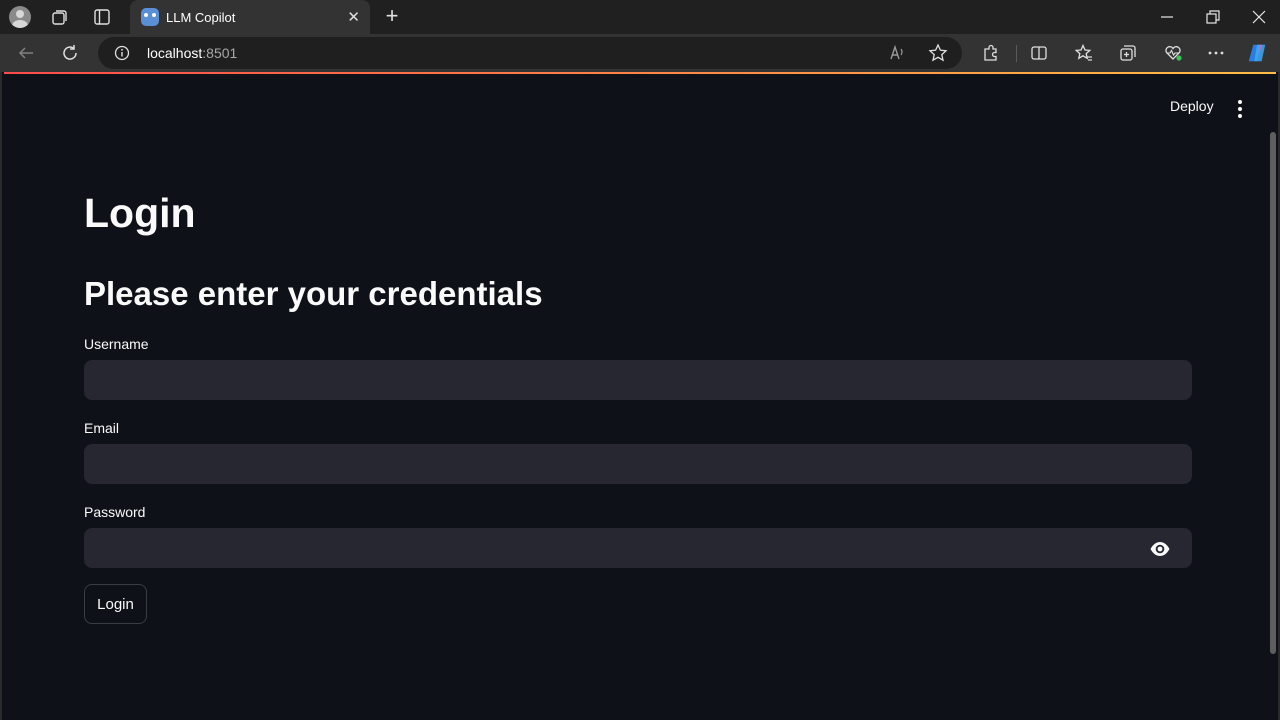 The image size is (1280, 720). What do you see at coordinates (1273, 393) in the screenshot?
I see `scrollbar` at bounding box center [1273, 393].